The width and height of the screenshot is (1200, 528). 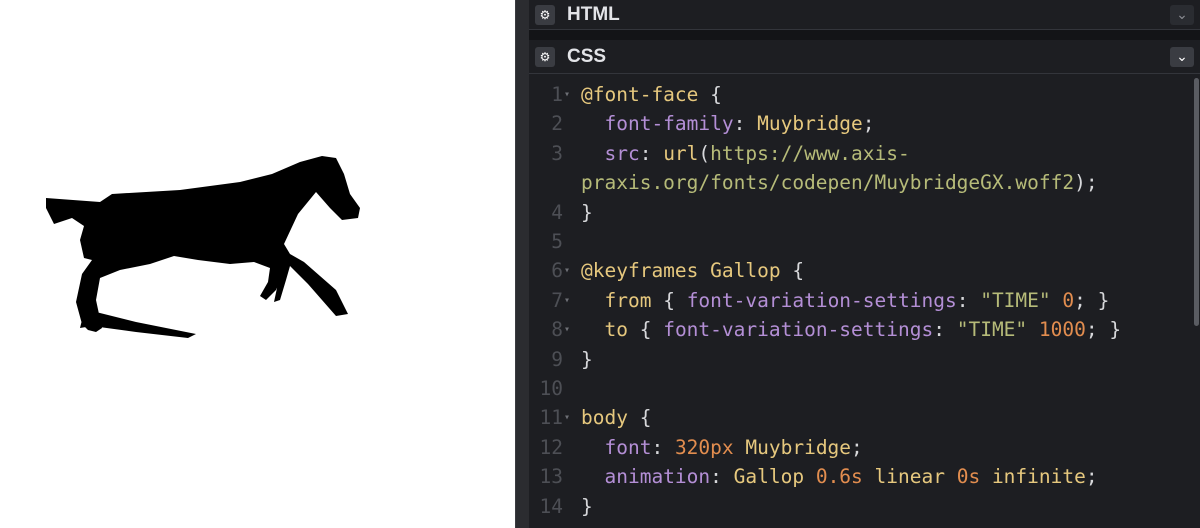 What do you see at coordinates (604, 418) in the screenshot?
I see `code-token: body` at bounding box center [604, 418].